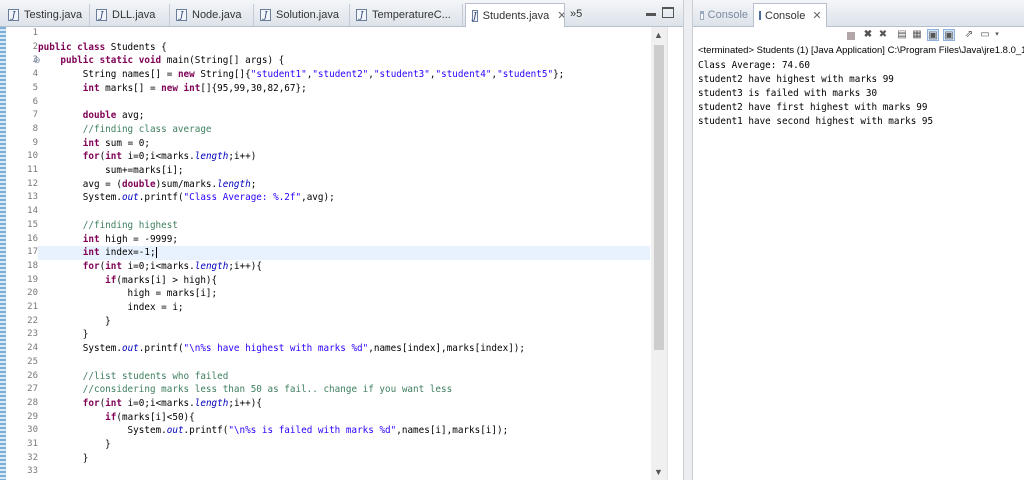 This screenshot has width=1024, height=480. Describe the element at coordinates (35, 115) in the screenshot. I see `line-number: 7` at that location.